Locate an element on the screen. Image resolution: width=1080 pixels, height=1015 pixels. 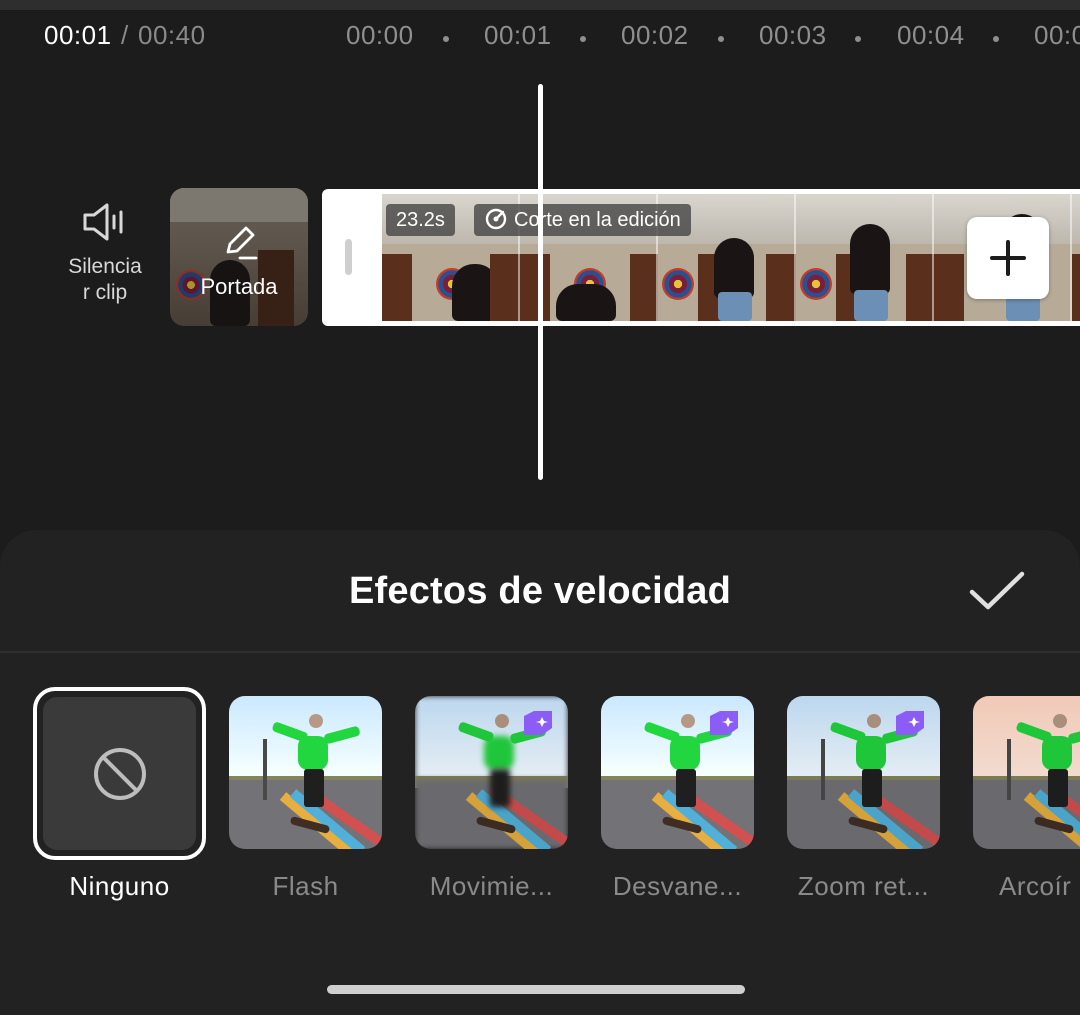
plus-icon is located at coordinates (1008, 258).